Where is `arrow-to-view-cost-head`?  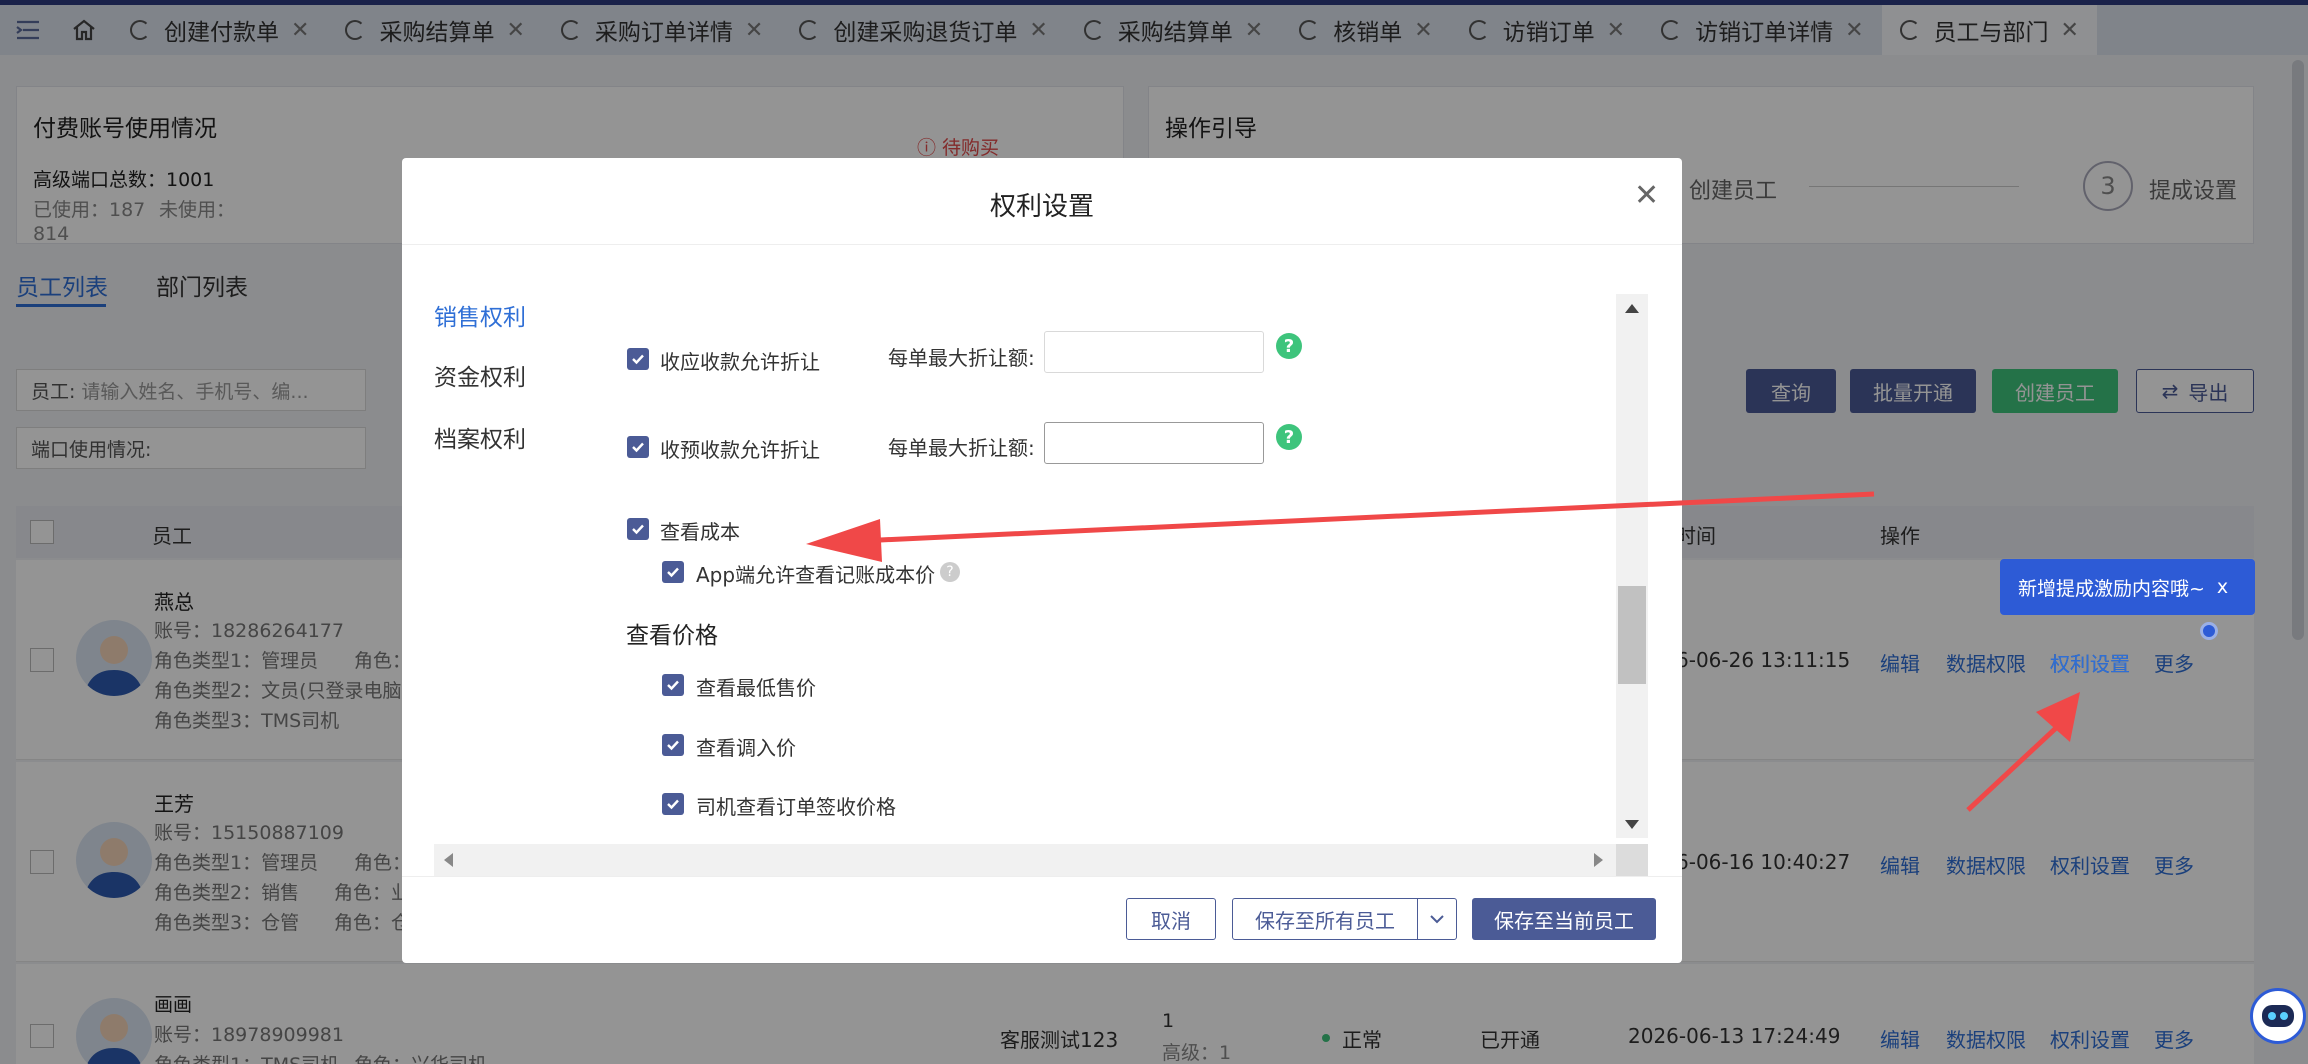
arrow-to-view-cost-head is located at coordinates (844, 540).